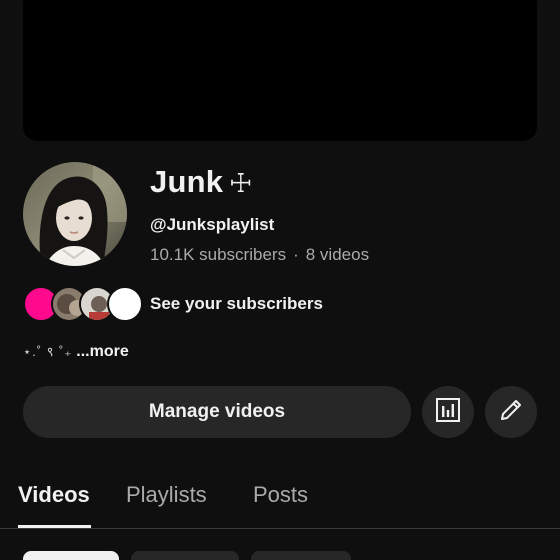 Image resolution: width=560 pixels, height=560 pixels. I want to click on channel-description: ⋆.˚ ९ ˚₊ ...more, so click(76, 351).